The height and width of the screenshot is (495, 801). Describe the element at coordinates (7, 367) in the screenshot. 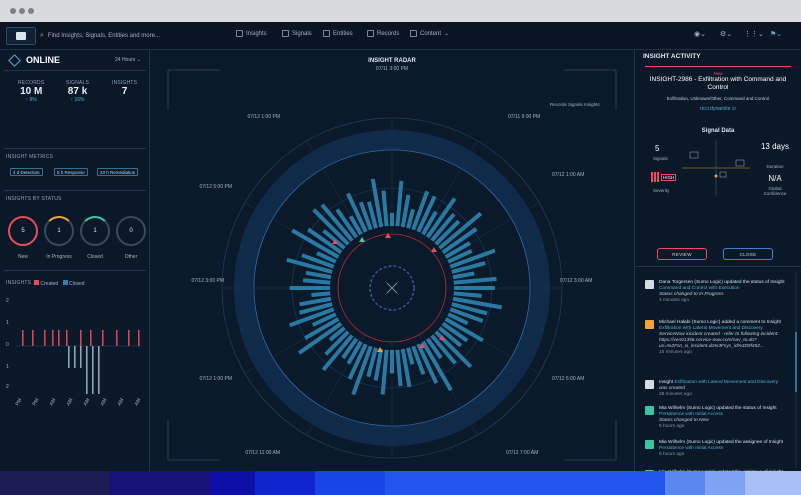

I see `y-tick-label: 1` at that location.